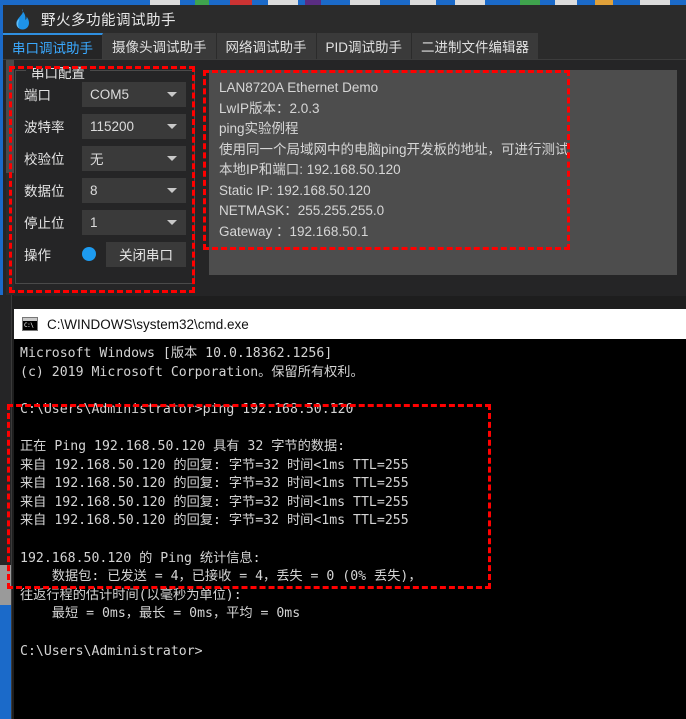 The width and height of the screenshot is (686, 719). I want to click on port-value: COM5, so click(110, 94).